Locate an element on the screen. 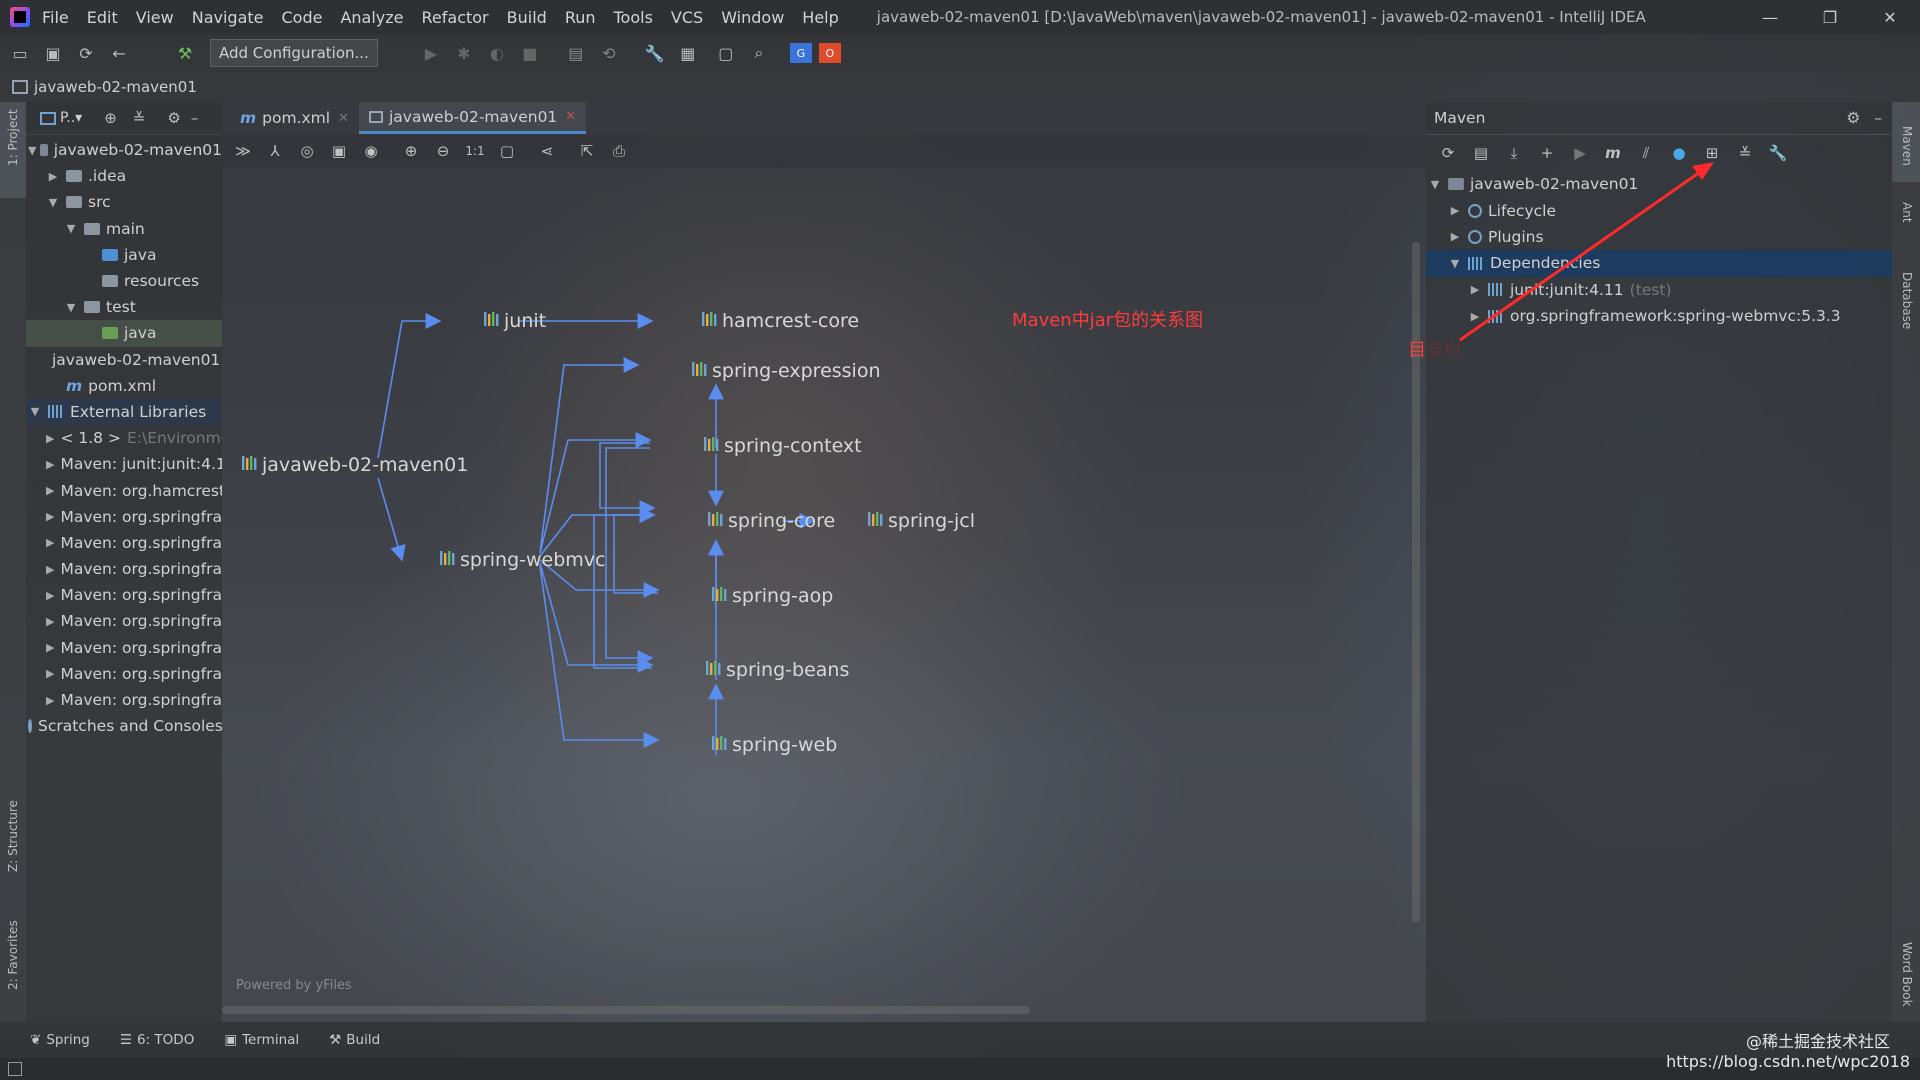  visibility-icon: ◉ is located at coordinates (371, 151).